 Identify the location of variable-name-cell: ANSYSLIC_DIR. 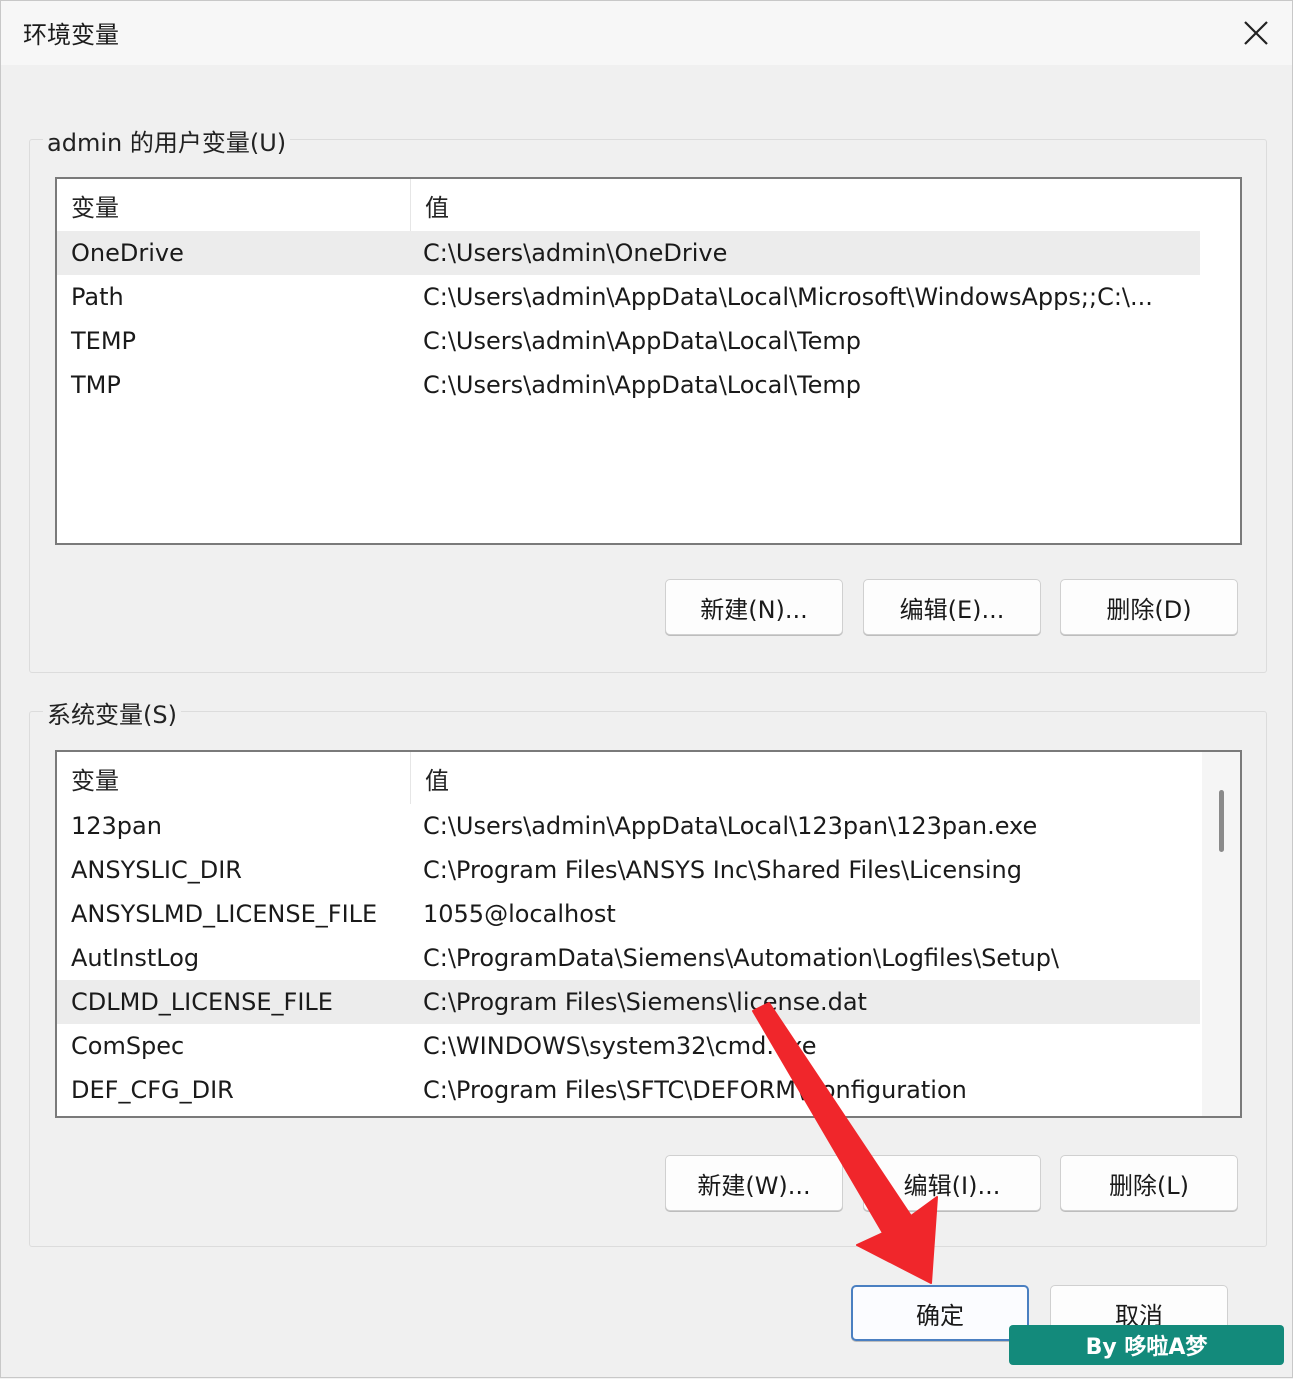
(156, 870).